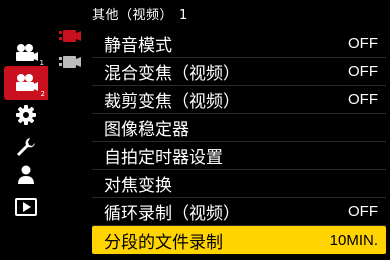  I want to click on person-icon, so click(26, 174).